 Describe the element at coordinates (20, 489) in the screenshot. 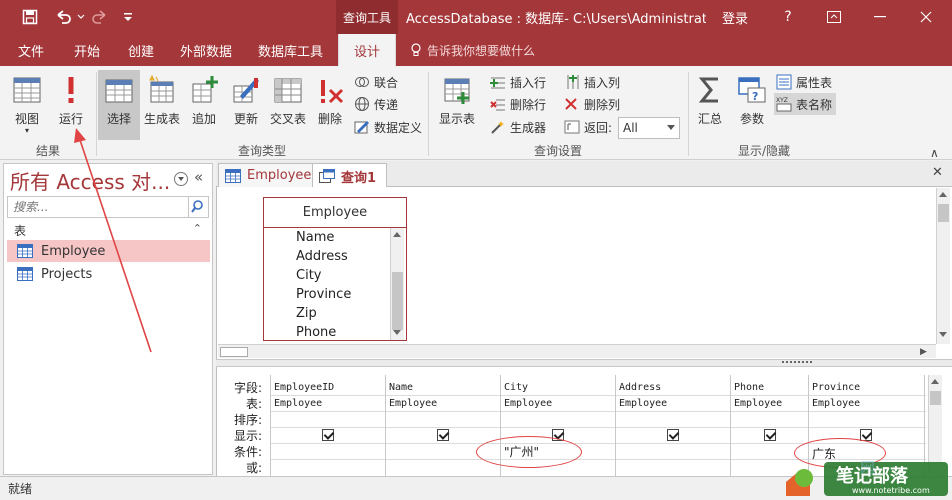

I see `status-text: 就绪` at that location.